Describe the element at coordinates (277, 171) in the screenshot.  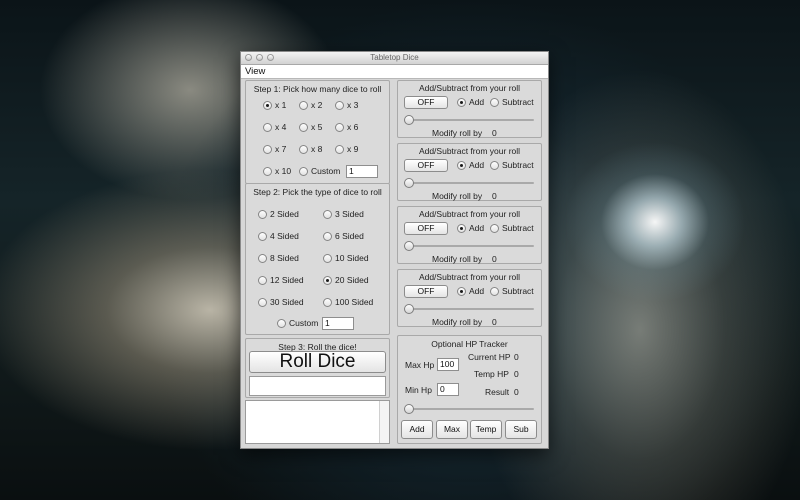
I see `dice-count-x10: x 10` at that location.